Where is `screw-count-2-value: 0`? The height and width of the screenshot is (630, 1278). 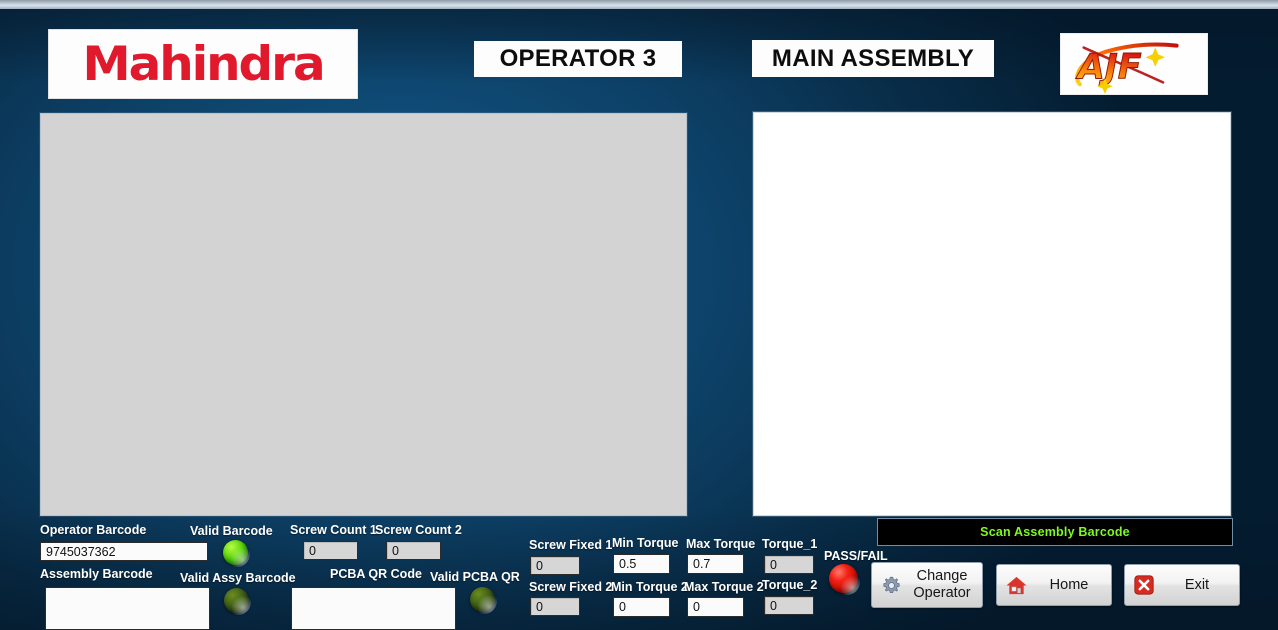
screw-count-2-value: 0 is located at coordinates (413, 550).